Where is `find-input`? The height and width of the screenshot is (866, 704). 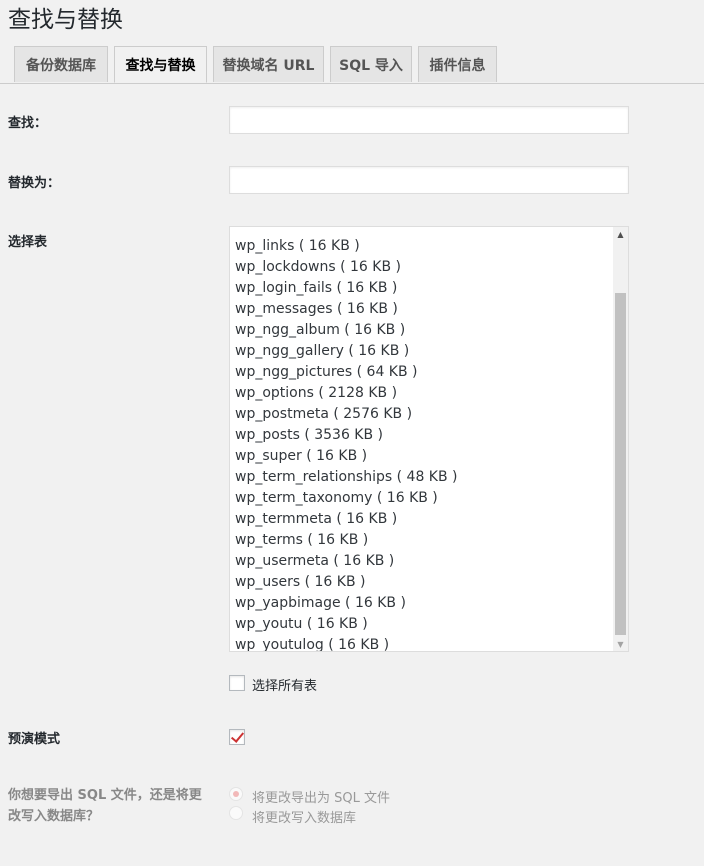 find-input is located at coordinates (429, 120).